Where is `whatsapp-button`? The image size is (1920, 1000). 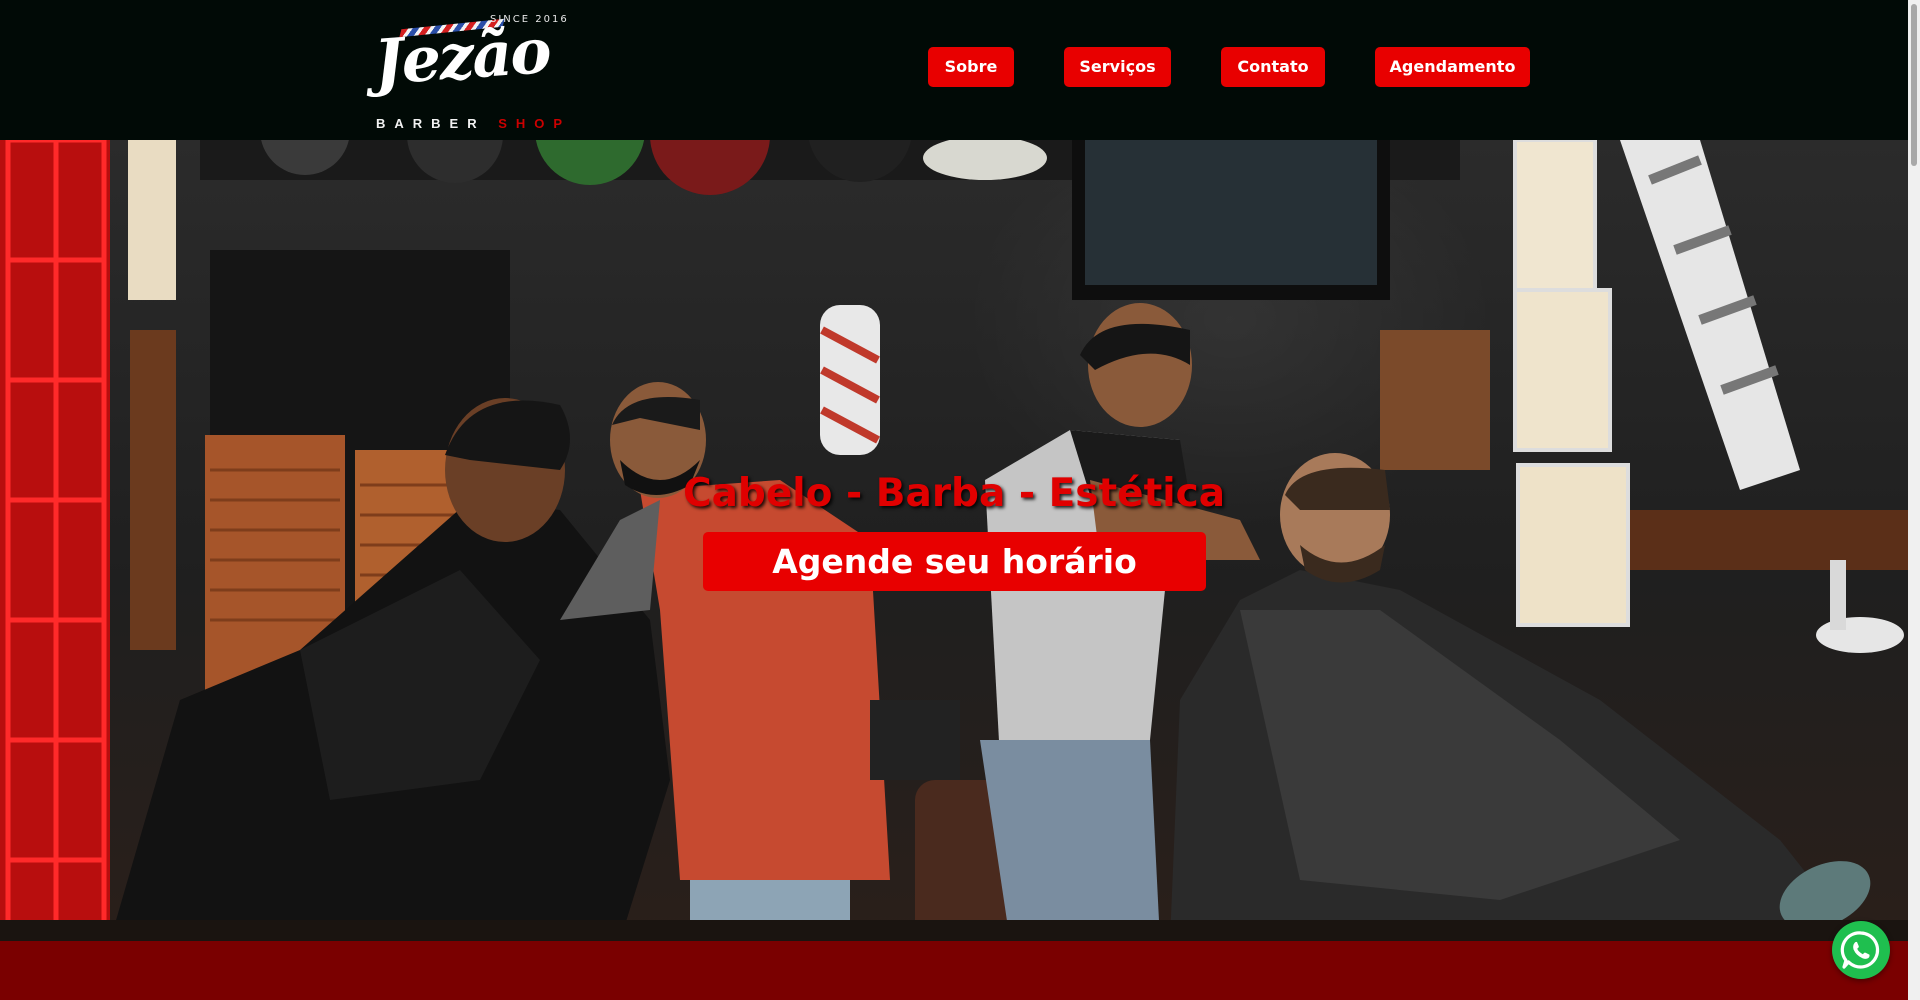
whatsapp-button is located at coordinates (1861, 950).